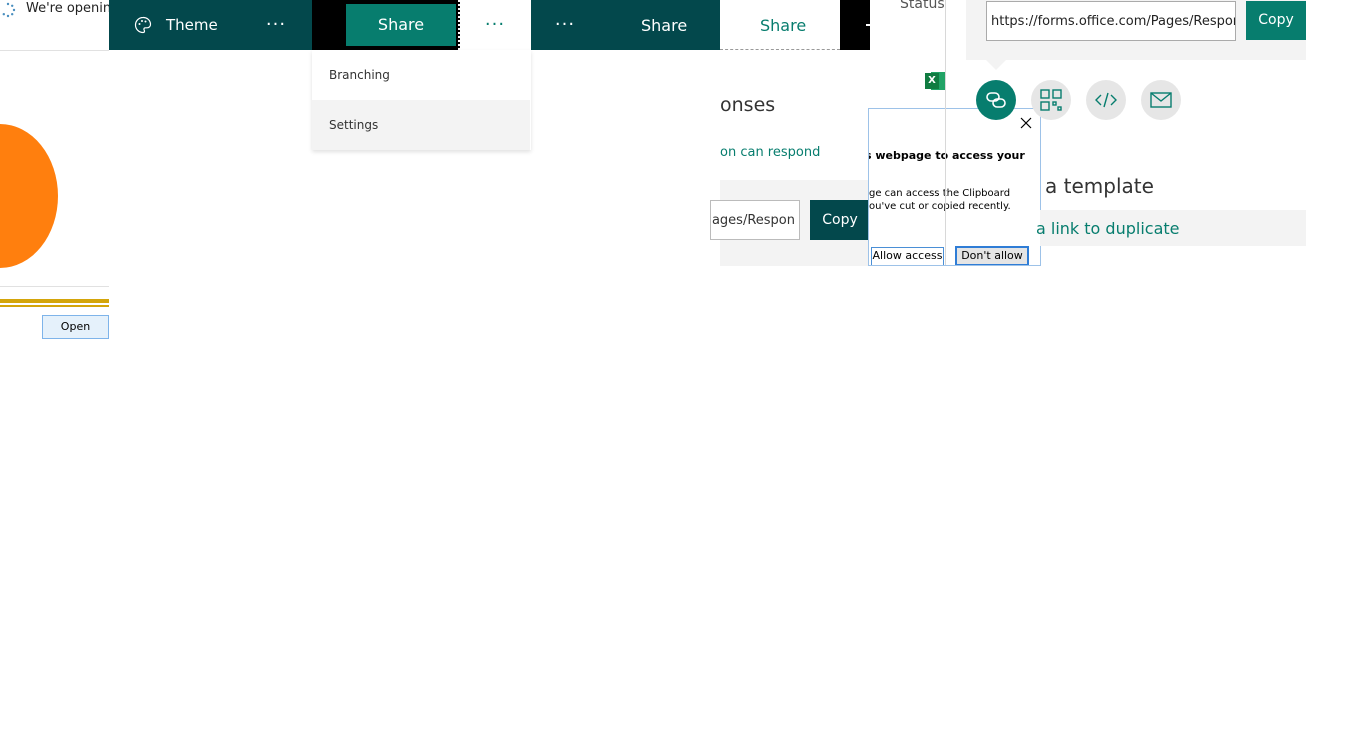 The image size is (1362, 731). I want to click on toolbar-share-dark: Share, so click(386, 25).